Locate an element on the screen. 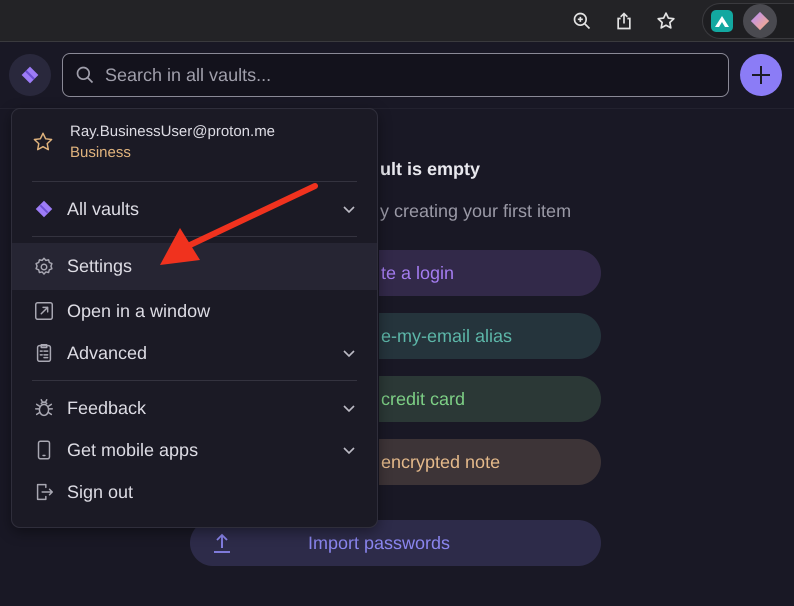 The height and width of the screenshot is (606, 794). menu-item: Open in a window is located at coordinates (194, 311).